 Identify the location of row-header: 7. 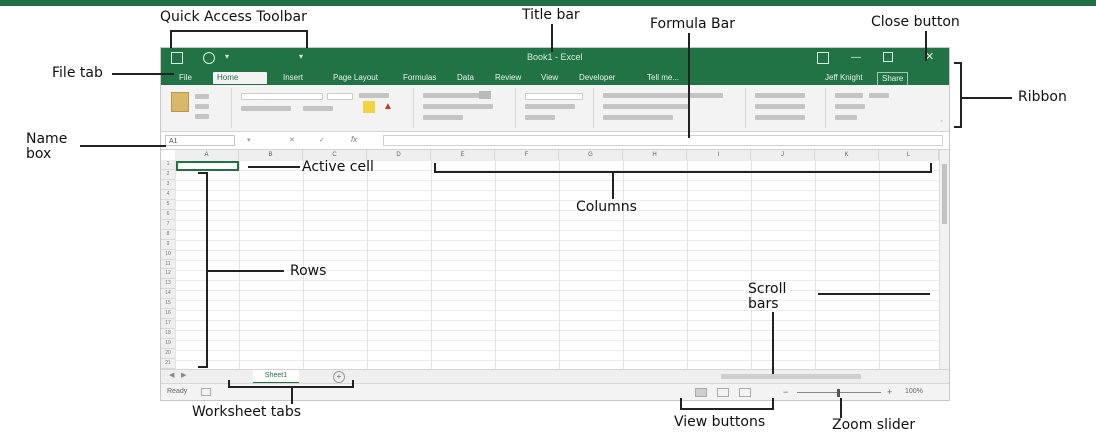
(168, 225).